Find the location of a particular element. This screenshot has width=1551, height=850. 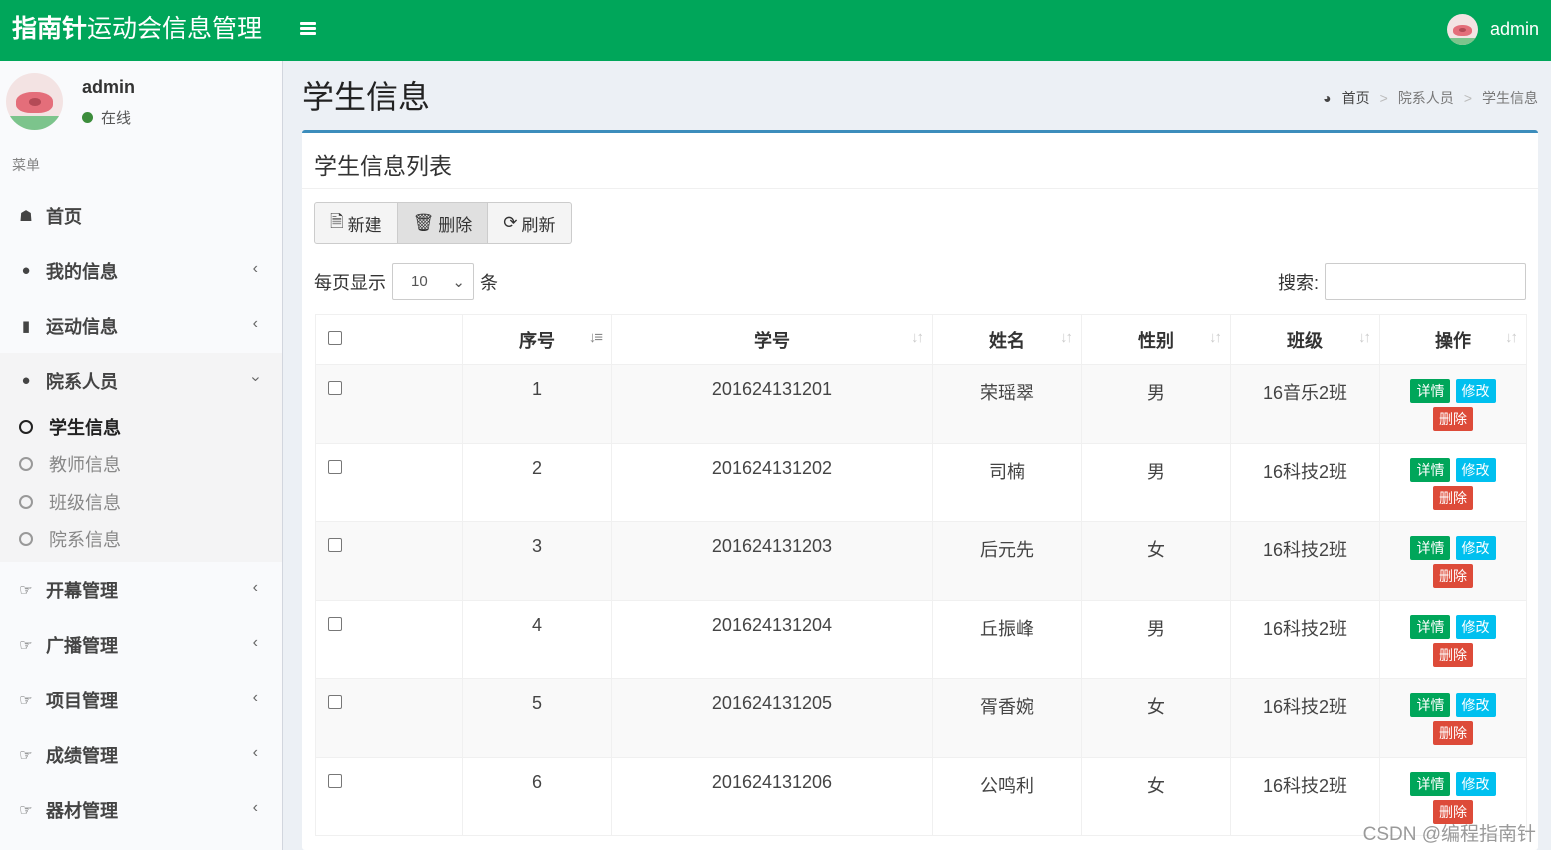

file-icon: 🗎 is located at coordinates (337, 221).